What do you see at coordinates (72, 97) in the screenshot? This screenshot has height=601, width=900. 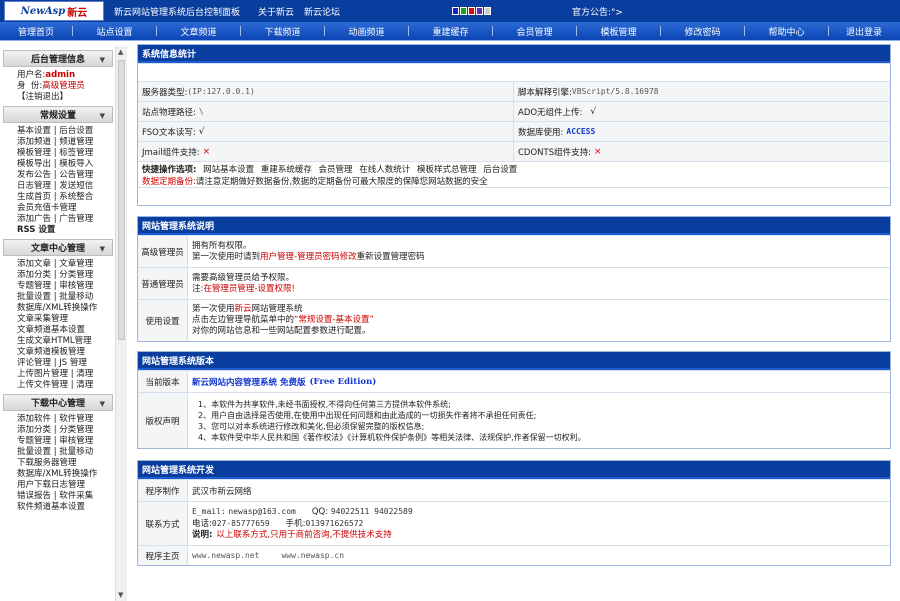 I see `logout-link: 【注销退出】` at bounding box center [72, 97].